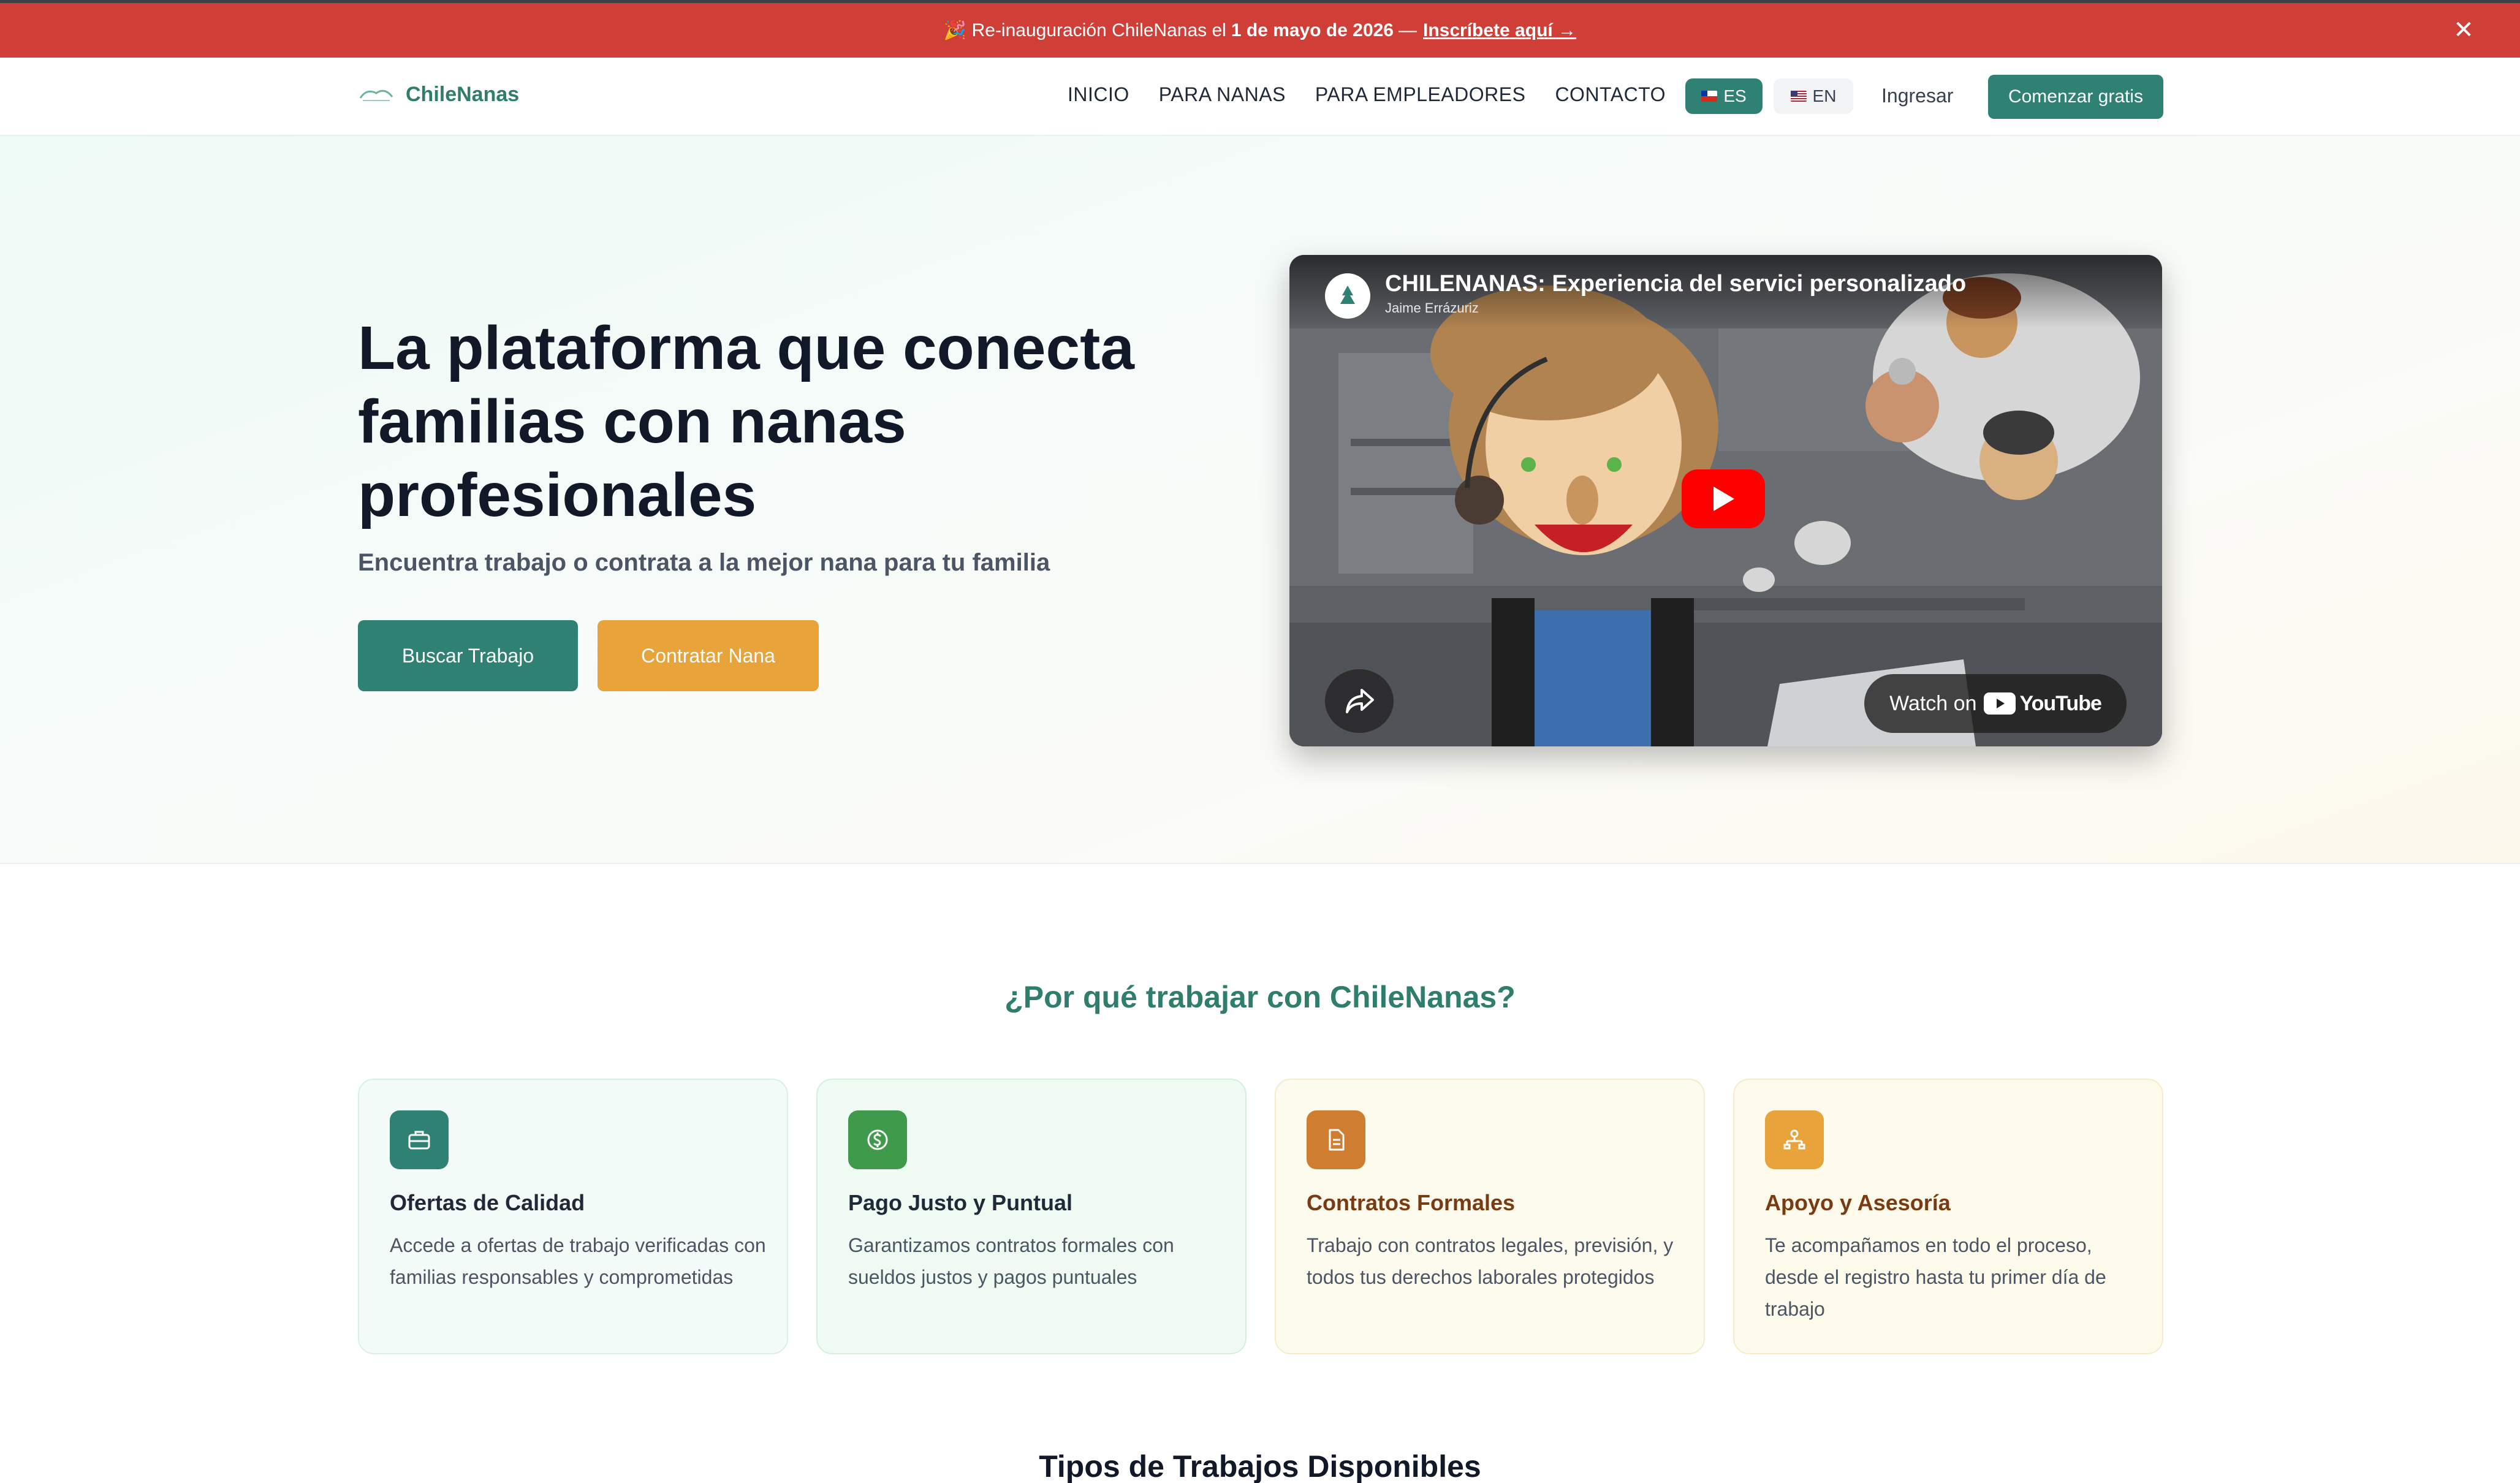  What do you see at coordinates (2060, 703) in the screenshot?
I see `youtube-label: YouTube` at bounding box center [2060, 703].